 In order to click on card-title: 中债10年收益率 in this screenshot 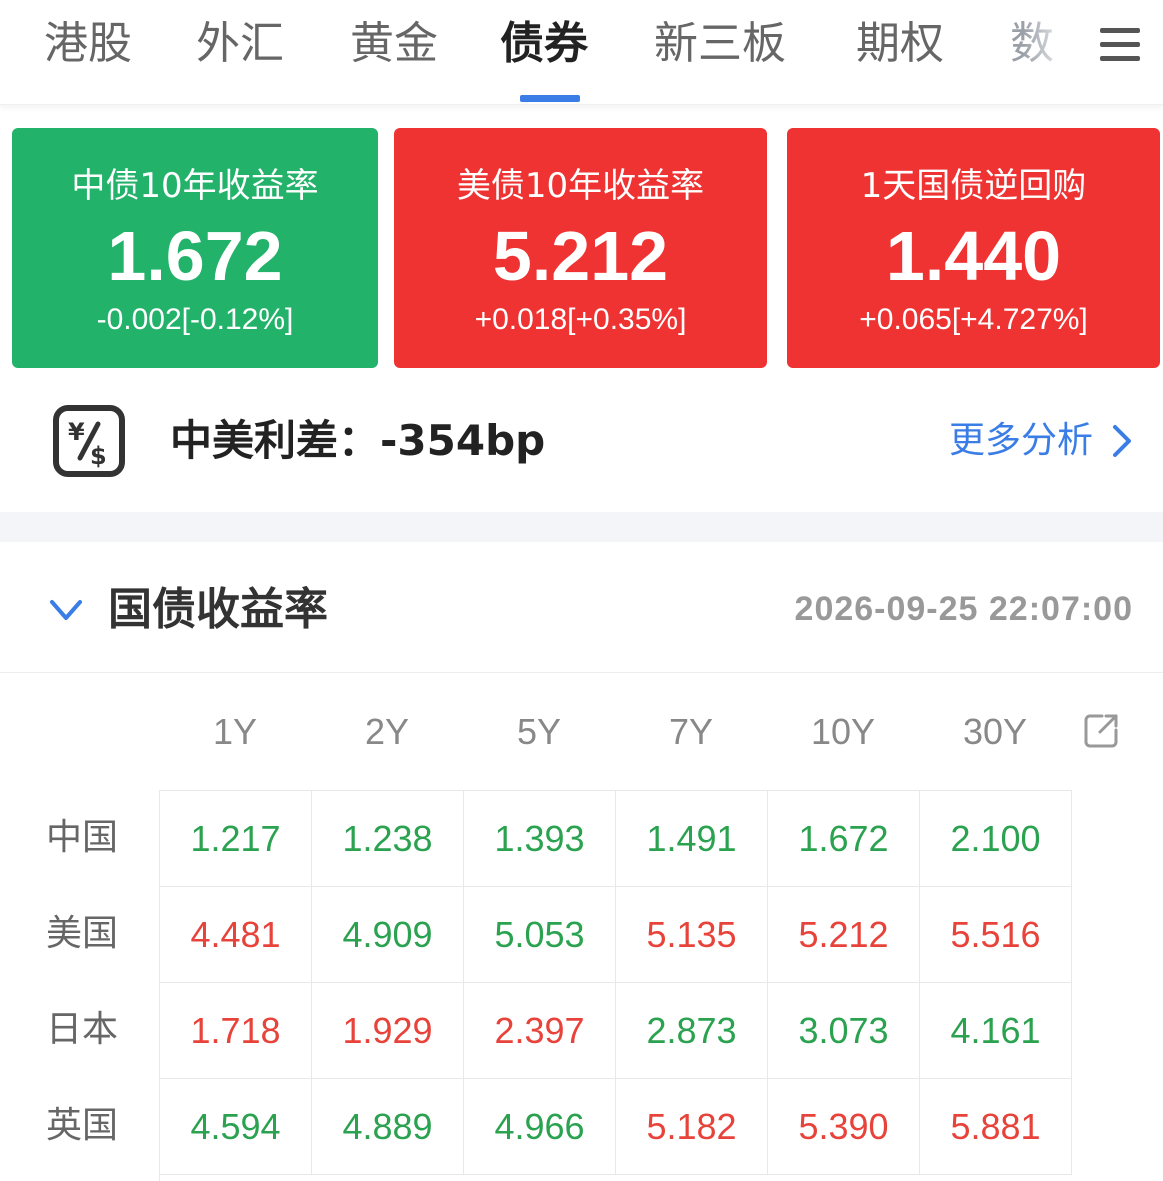, I will do `click(195, 186)`.